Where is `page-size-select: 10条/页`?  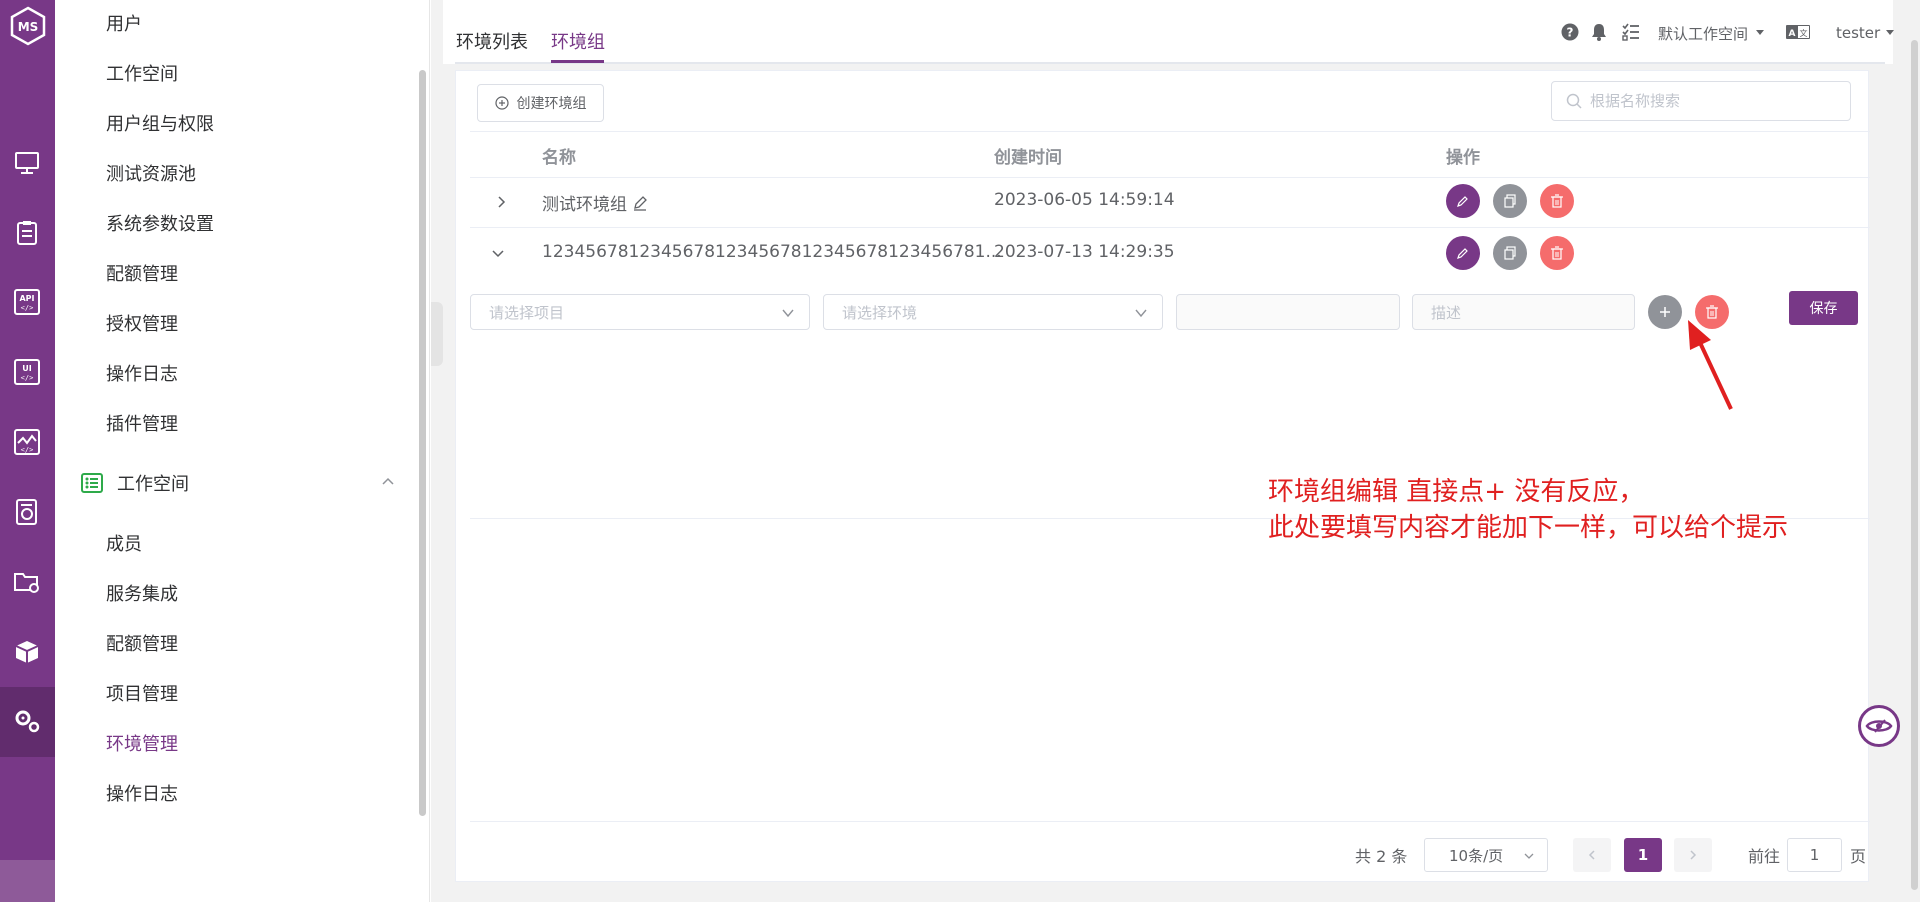 page-size-select: 10条/页 is located at coordinates (1486, 855).